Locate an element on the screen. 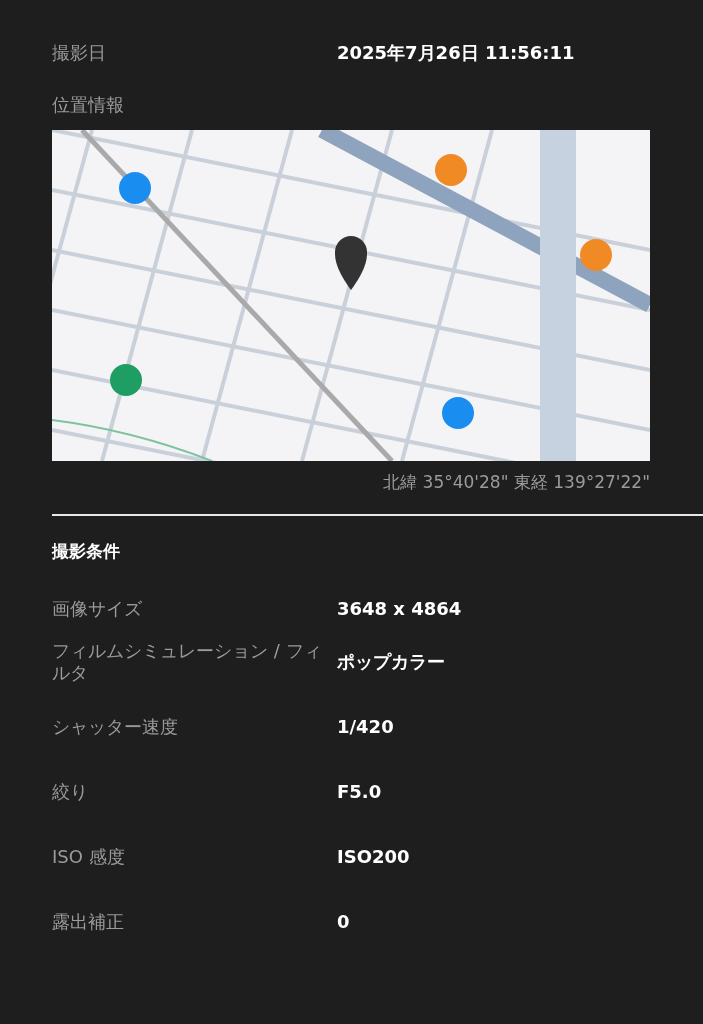 Image resolution: width=703 pixels, height=1024 pixels. field-label: 絞り is located at coordinates (70, 791).